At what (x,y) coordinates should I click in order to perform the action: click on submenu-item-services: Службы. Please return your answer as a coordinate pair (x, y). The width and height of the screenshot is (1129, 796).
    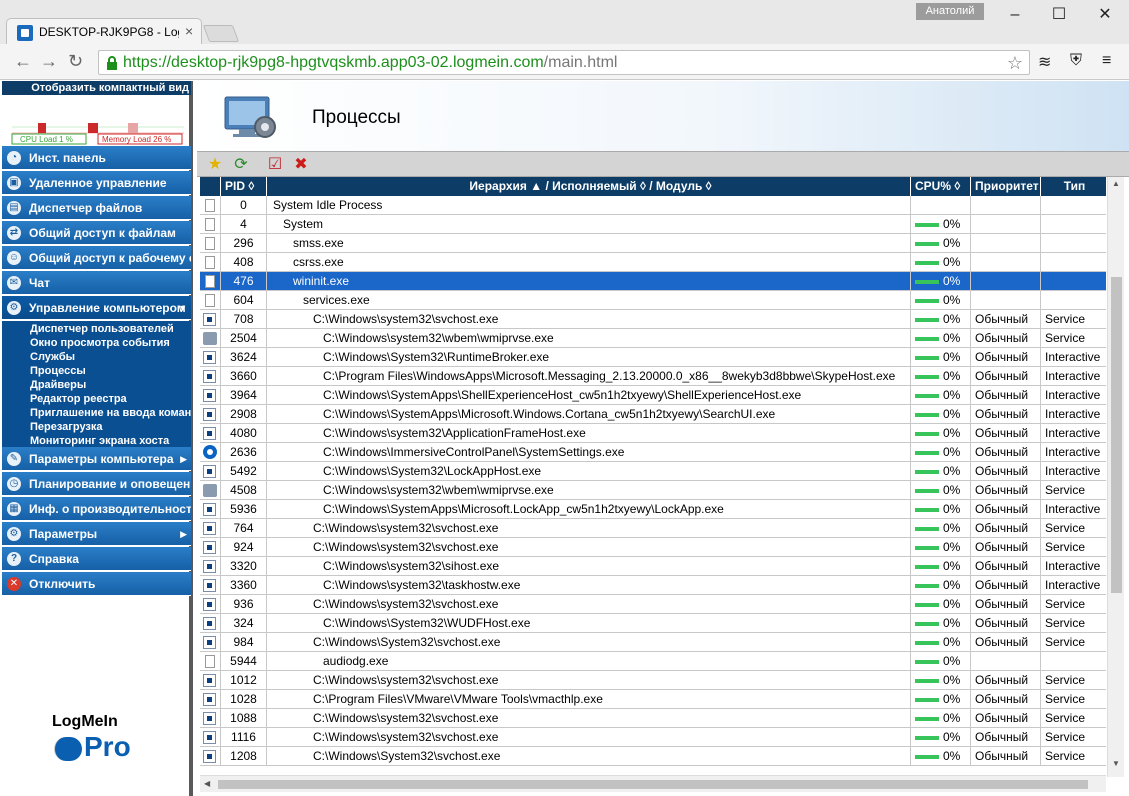
    Looking at the image, I should click on (96, 357).